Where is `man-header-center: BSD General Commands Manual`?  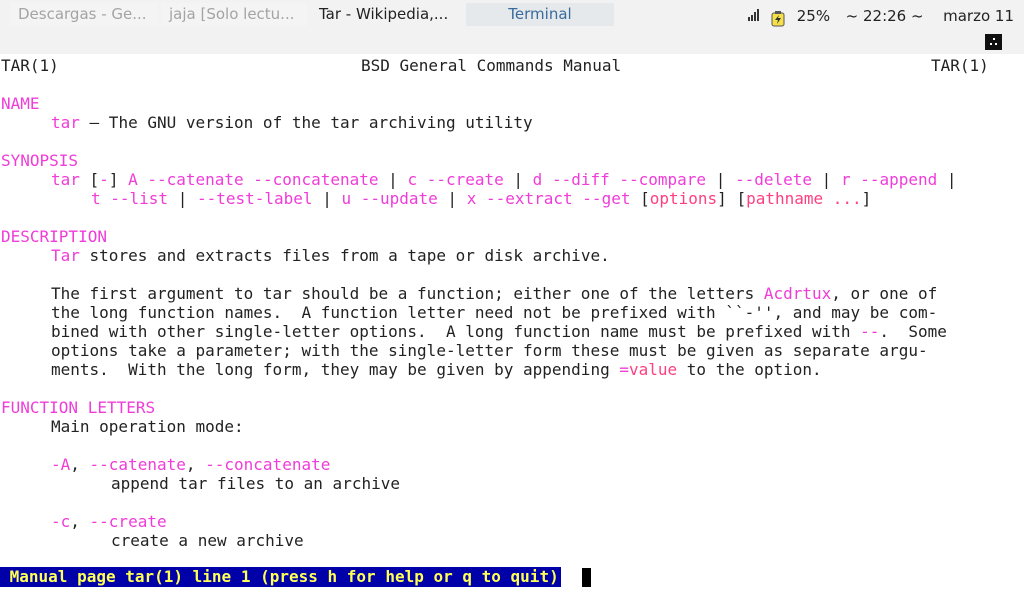
man-header-center: BSD General Commands Manual is located at coordinates (491, 65).